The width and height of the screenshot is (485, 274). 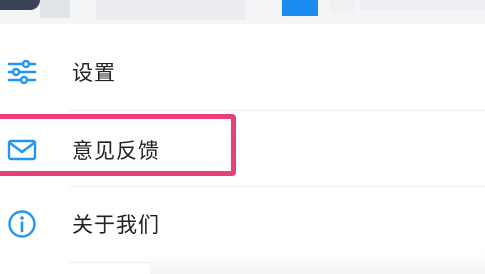 What do you see at coordinates (22, 72) in the screenshot?
I see `settings-sliders-icon` at bounding box center [22, 72].